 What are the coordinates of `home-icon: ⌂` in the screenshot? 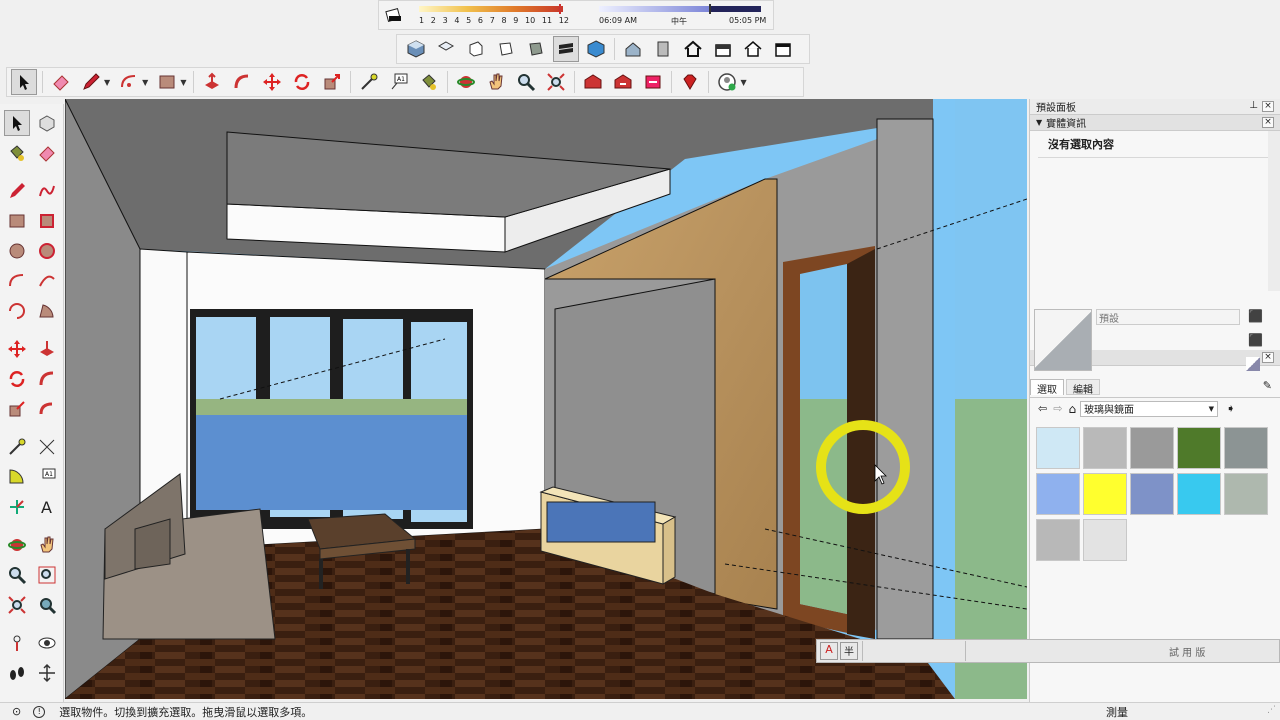 It's located at (1072, 409).